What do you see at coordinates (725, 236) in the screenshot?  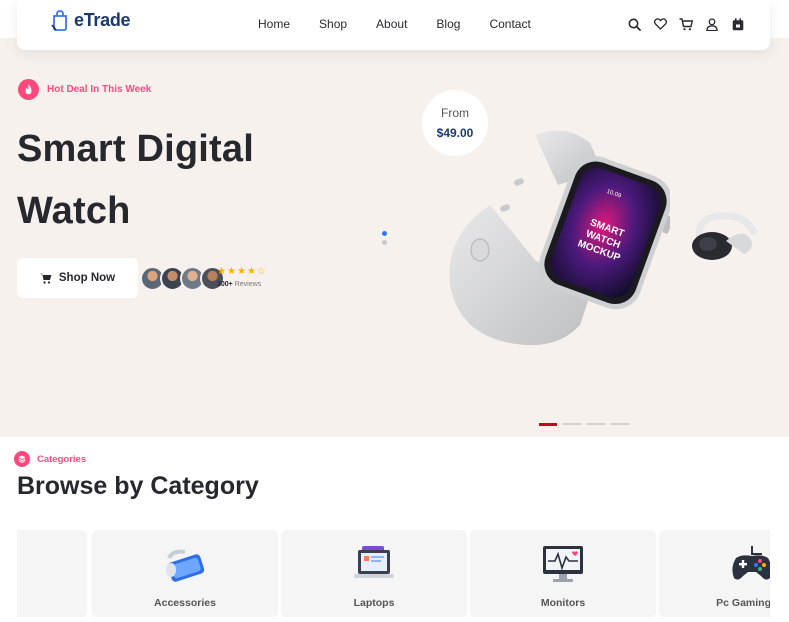 I see `vr-headset-image` at bounding box center [725, 236].